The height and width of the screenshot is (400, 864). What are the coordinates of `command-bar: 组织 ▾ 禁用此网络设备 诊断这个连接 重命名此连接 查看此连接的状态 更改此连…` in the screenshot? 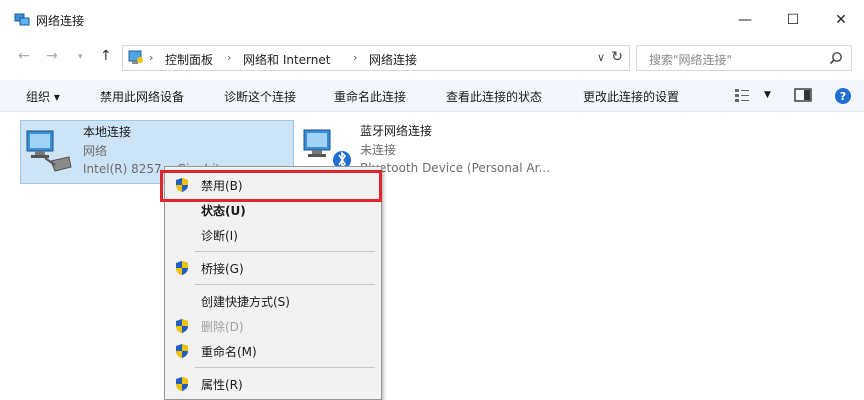 It's located at (432, 96).